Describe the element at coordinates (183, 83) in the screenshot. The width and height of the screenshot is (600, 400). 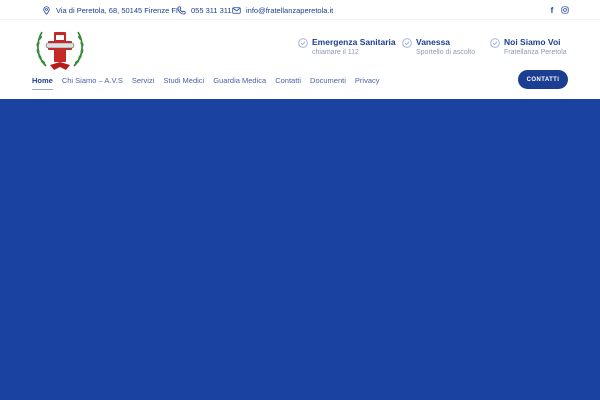
I see `nav-item-studi-medici: Studi Medici` at that location.